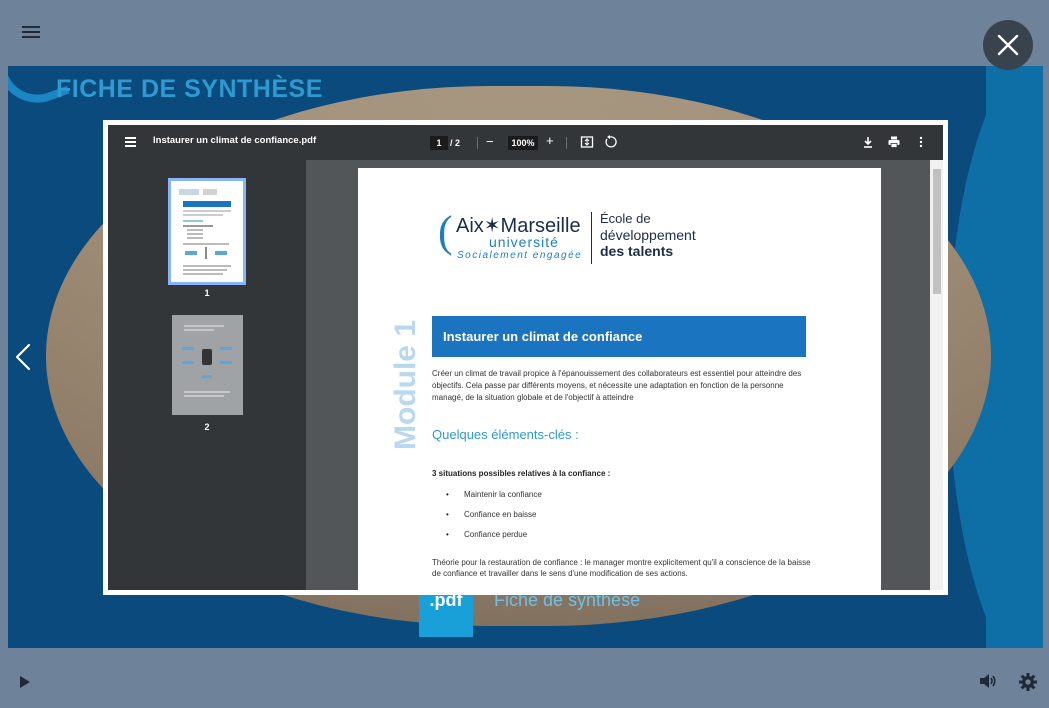 Image resolution: width=1049 pixels, height=708 pixels. What do you see at coordinates (524, 33) in the screenshot?
I see `player-topbar` at bounding box center [524, 33].